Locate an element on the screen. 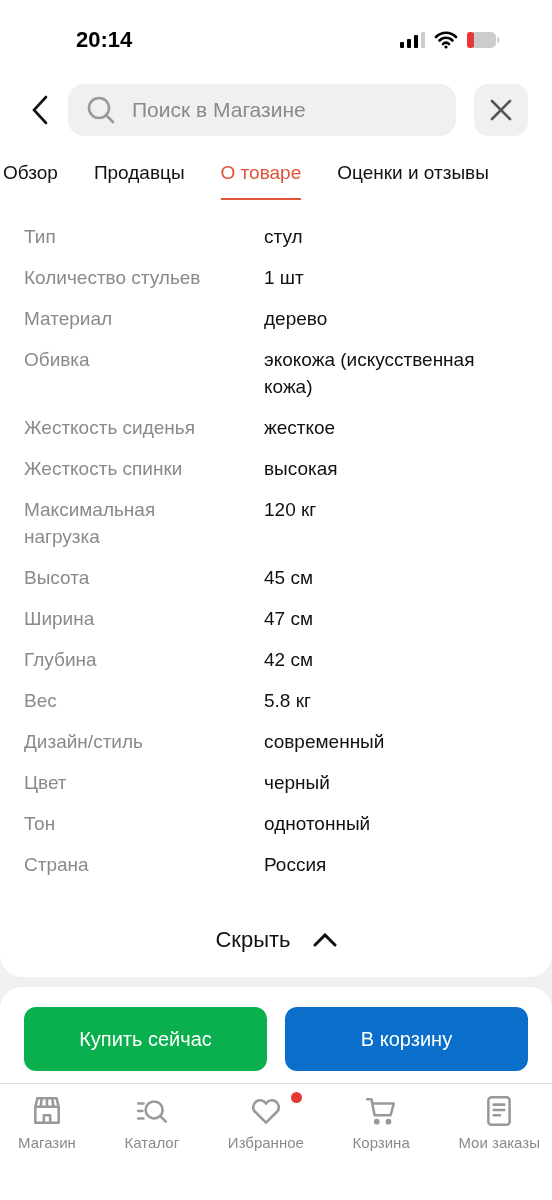 This screenshot has height=1200, width=552. battery-icon is located at coordinates (483, 40).